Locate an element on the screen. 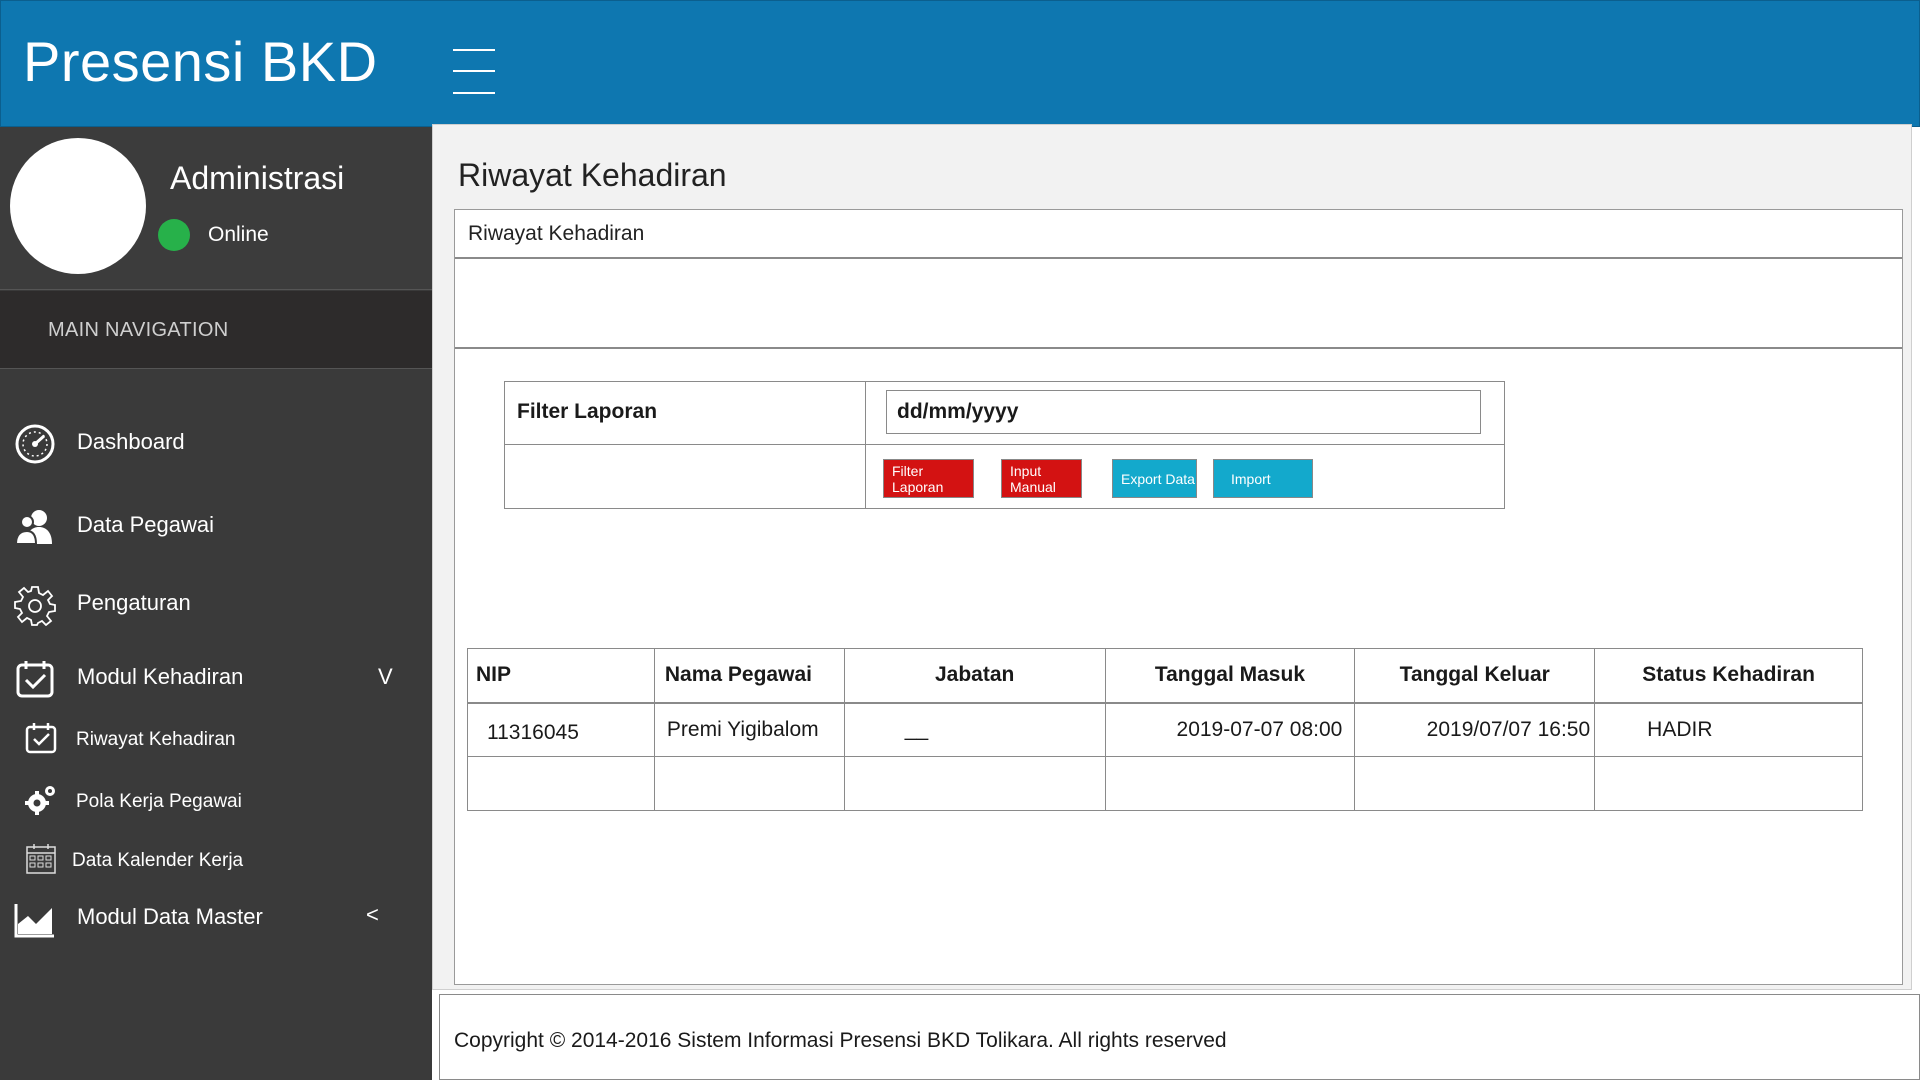  area-chart-icon is located at coordinates (34, 921).